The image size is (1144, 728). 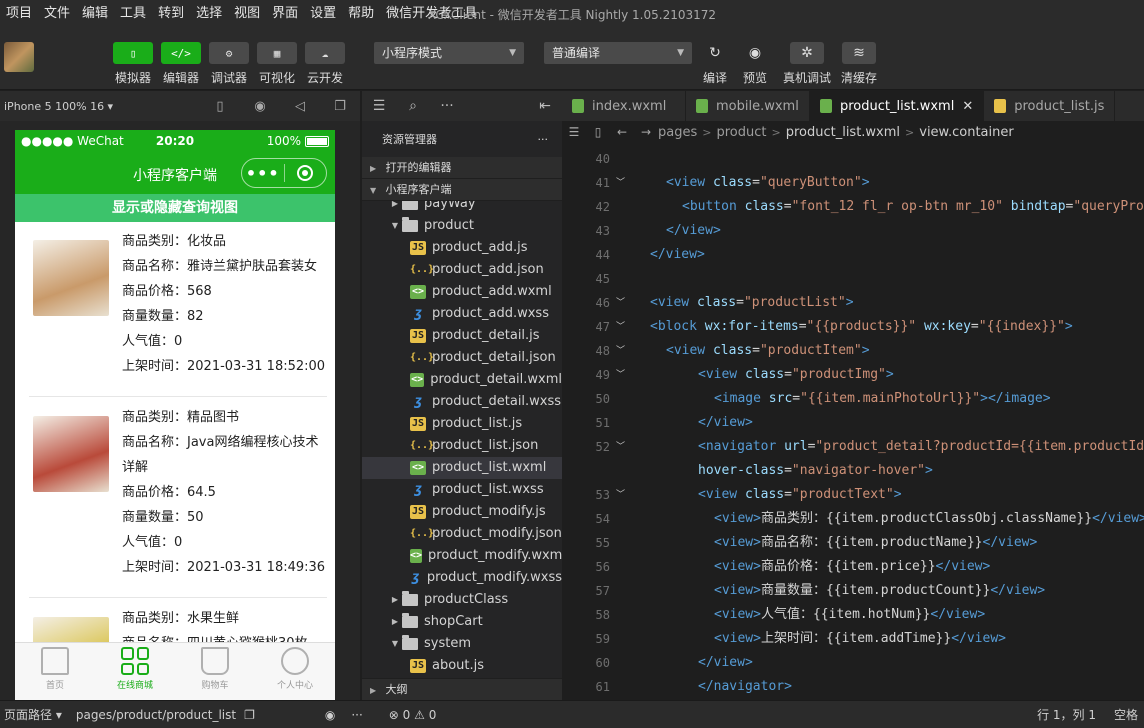 I want to click on copy-icon: ❐, so click(x=249, y=715).